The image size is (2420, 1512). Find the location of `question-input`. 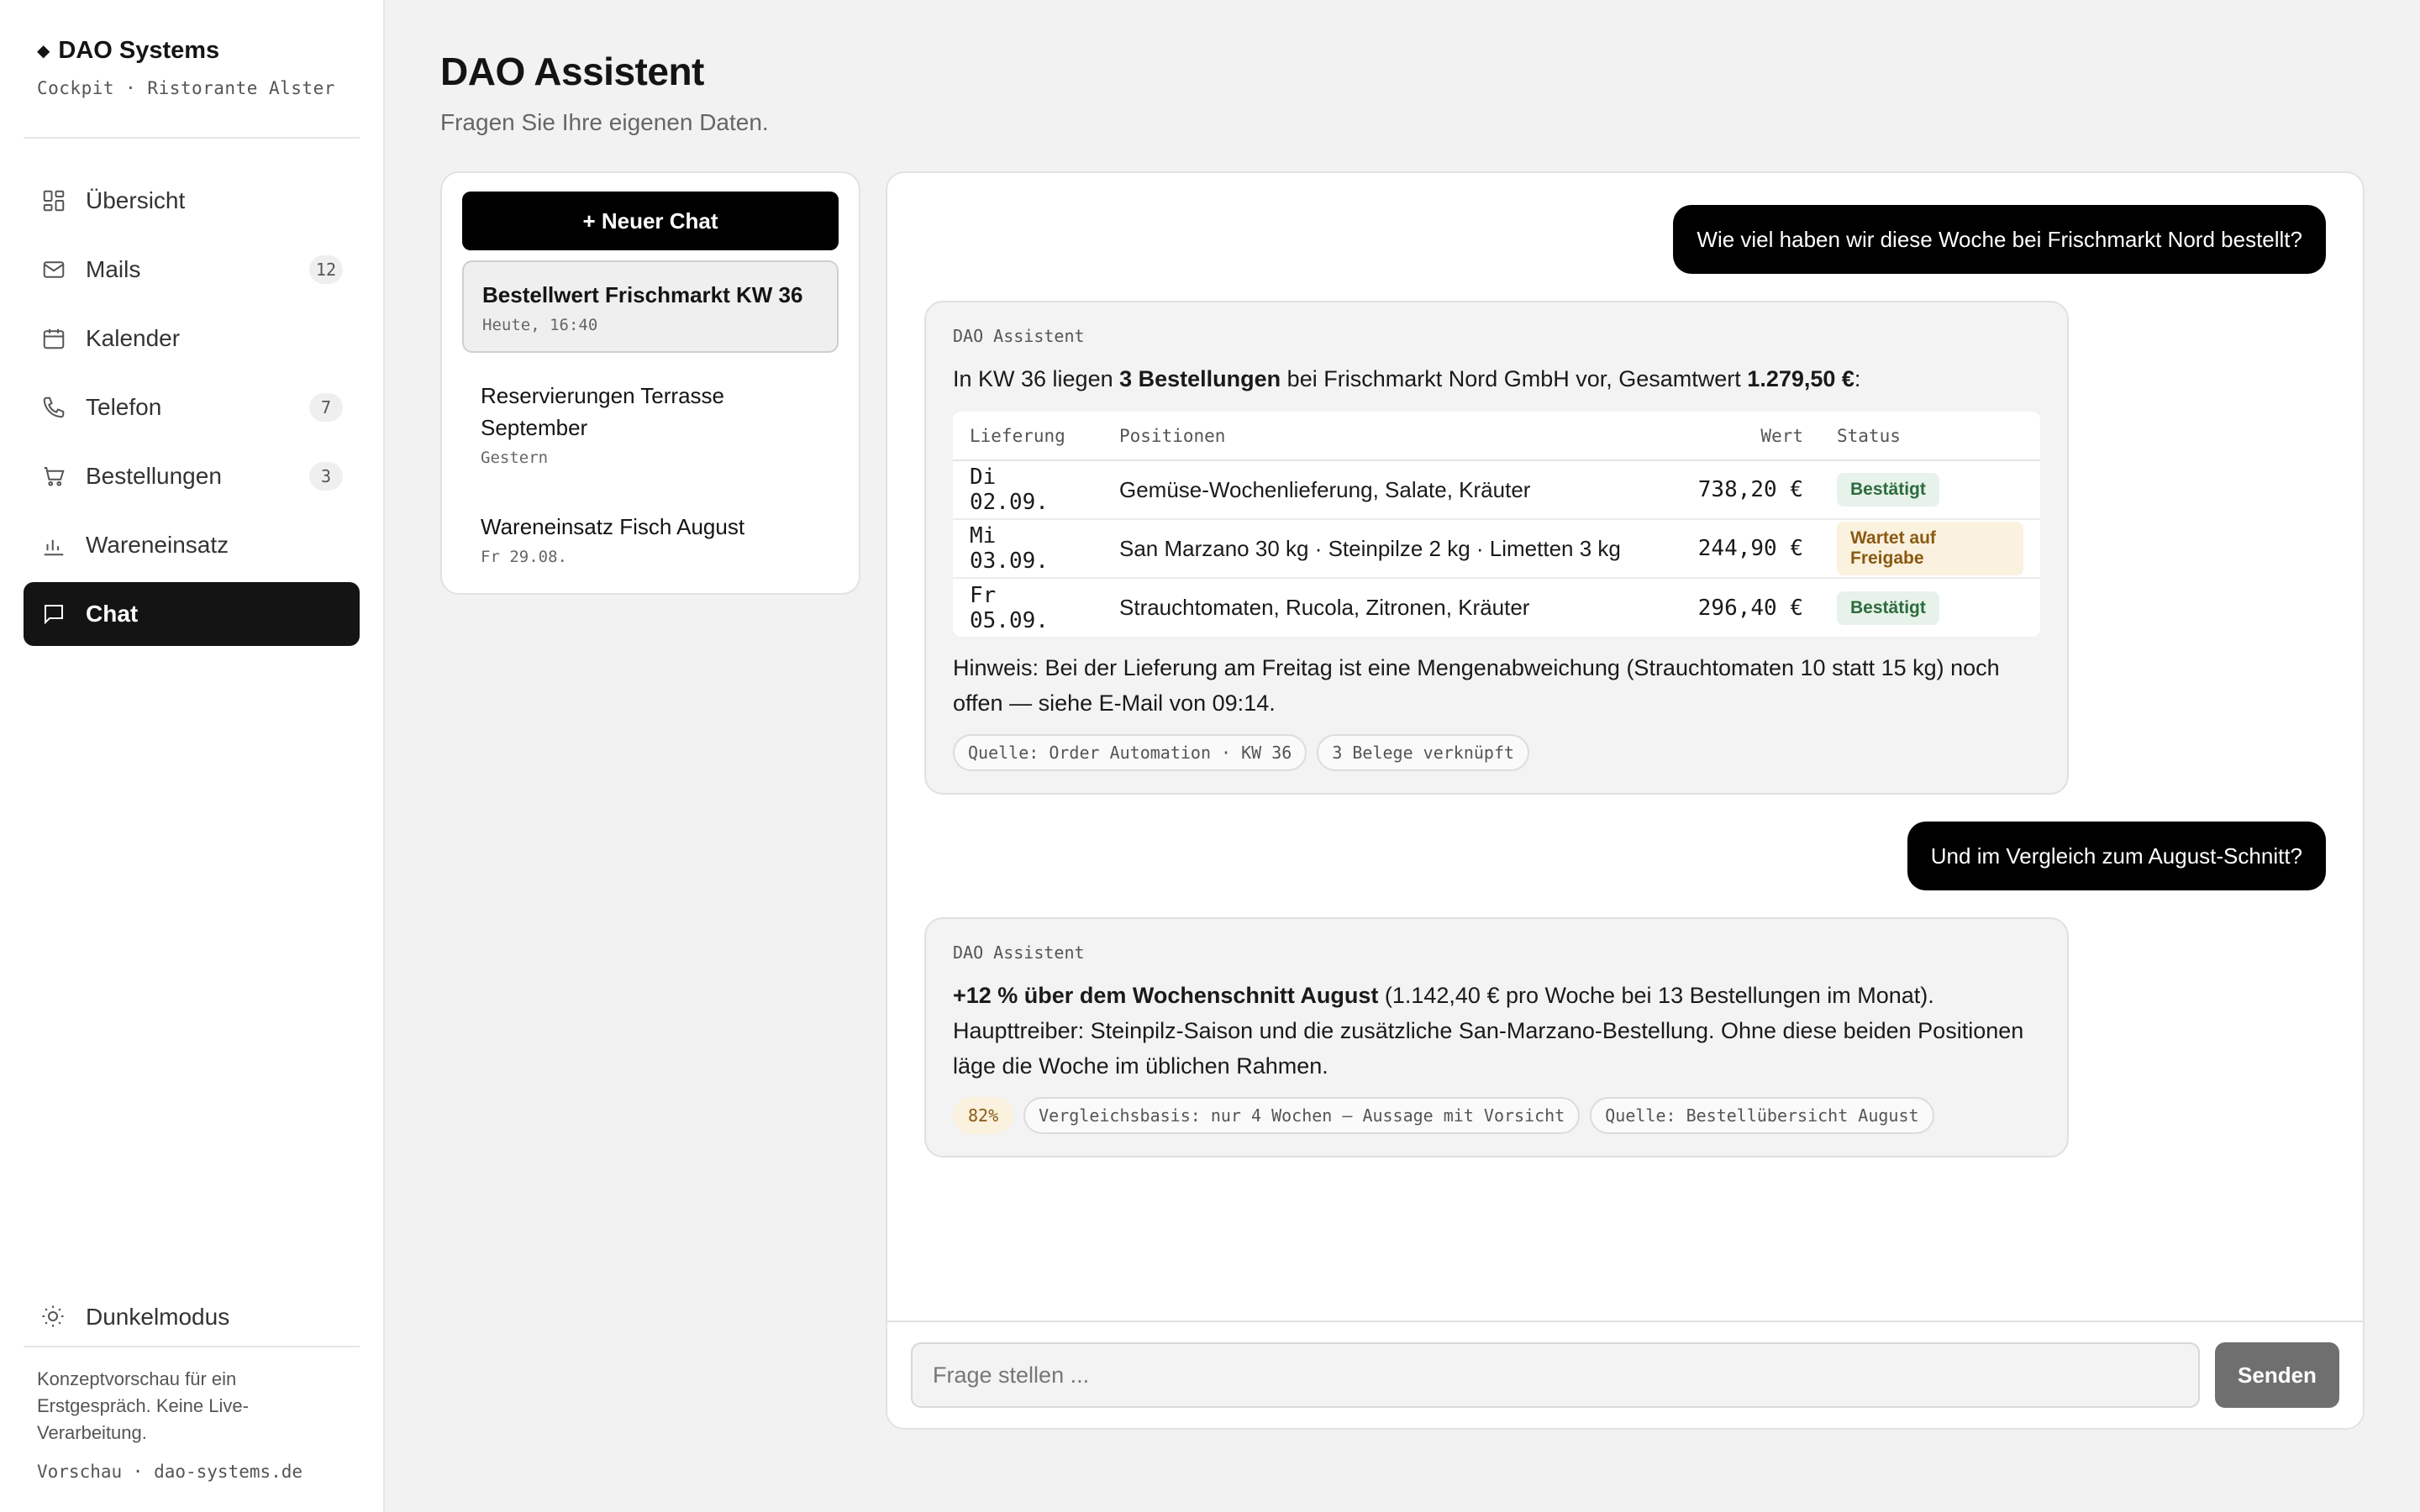

question-input is located at coordinates (1556, 1375).